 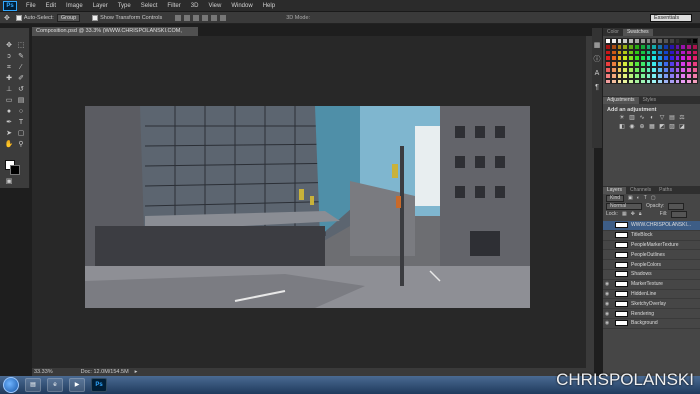 I want to click on blur-icon: ●, so click(x=9, y=112).